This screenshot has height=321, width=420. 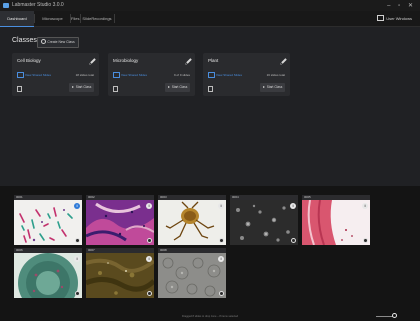 I want to click on slide-thumbnail: 0008 i, so click(x=192, y=273).